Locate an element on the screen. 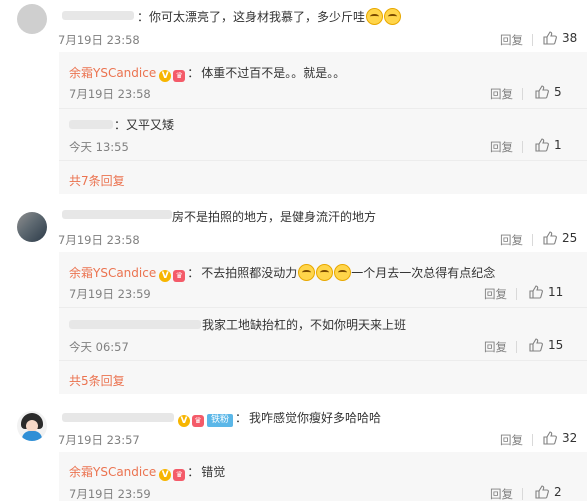 This screenshot has width=587, height=502. reply-text: 我家工地缺抬杠的，不如你明天来上班 is located at coordinates (304, 325).